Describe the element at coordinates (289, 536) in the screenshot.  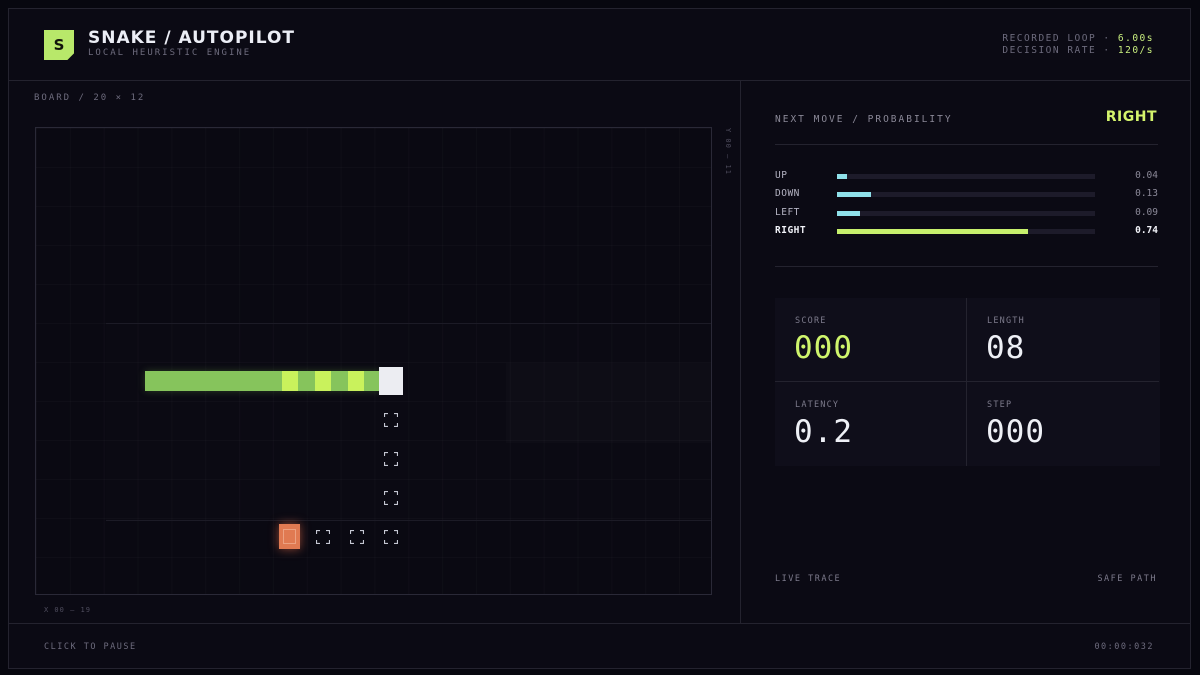
I see `food-pellet` at that location.